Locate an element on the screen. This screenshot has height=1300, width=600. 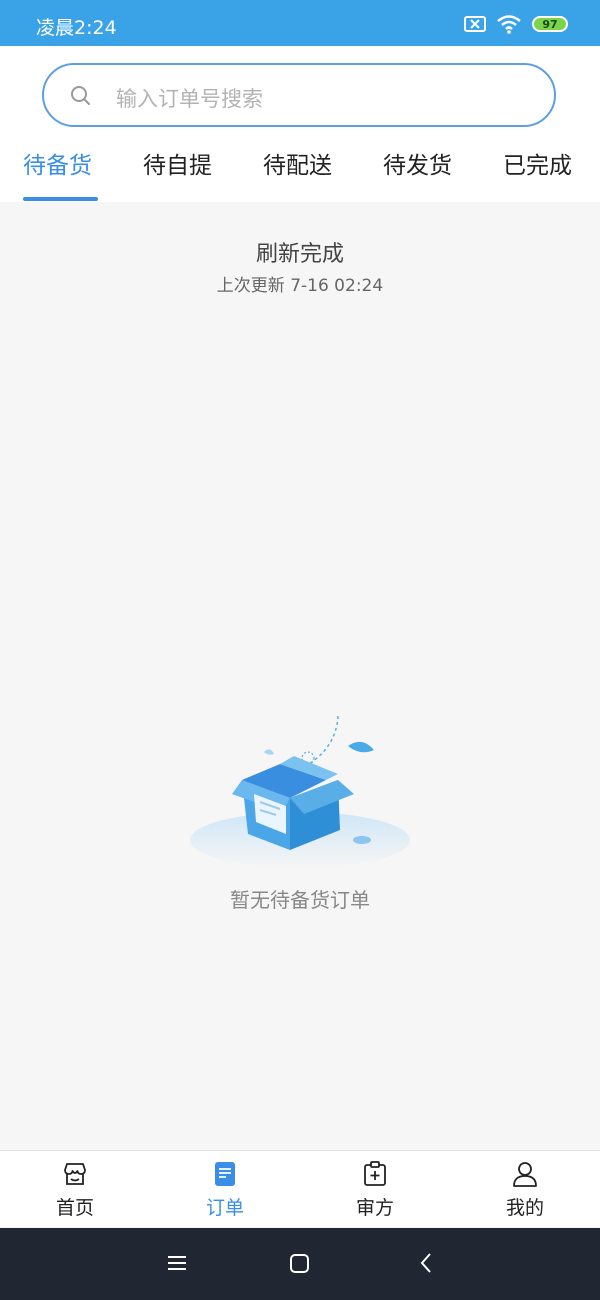
battery-indicator: 97 is located at coordinates (550, 24).